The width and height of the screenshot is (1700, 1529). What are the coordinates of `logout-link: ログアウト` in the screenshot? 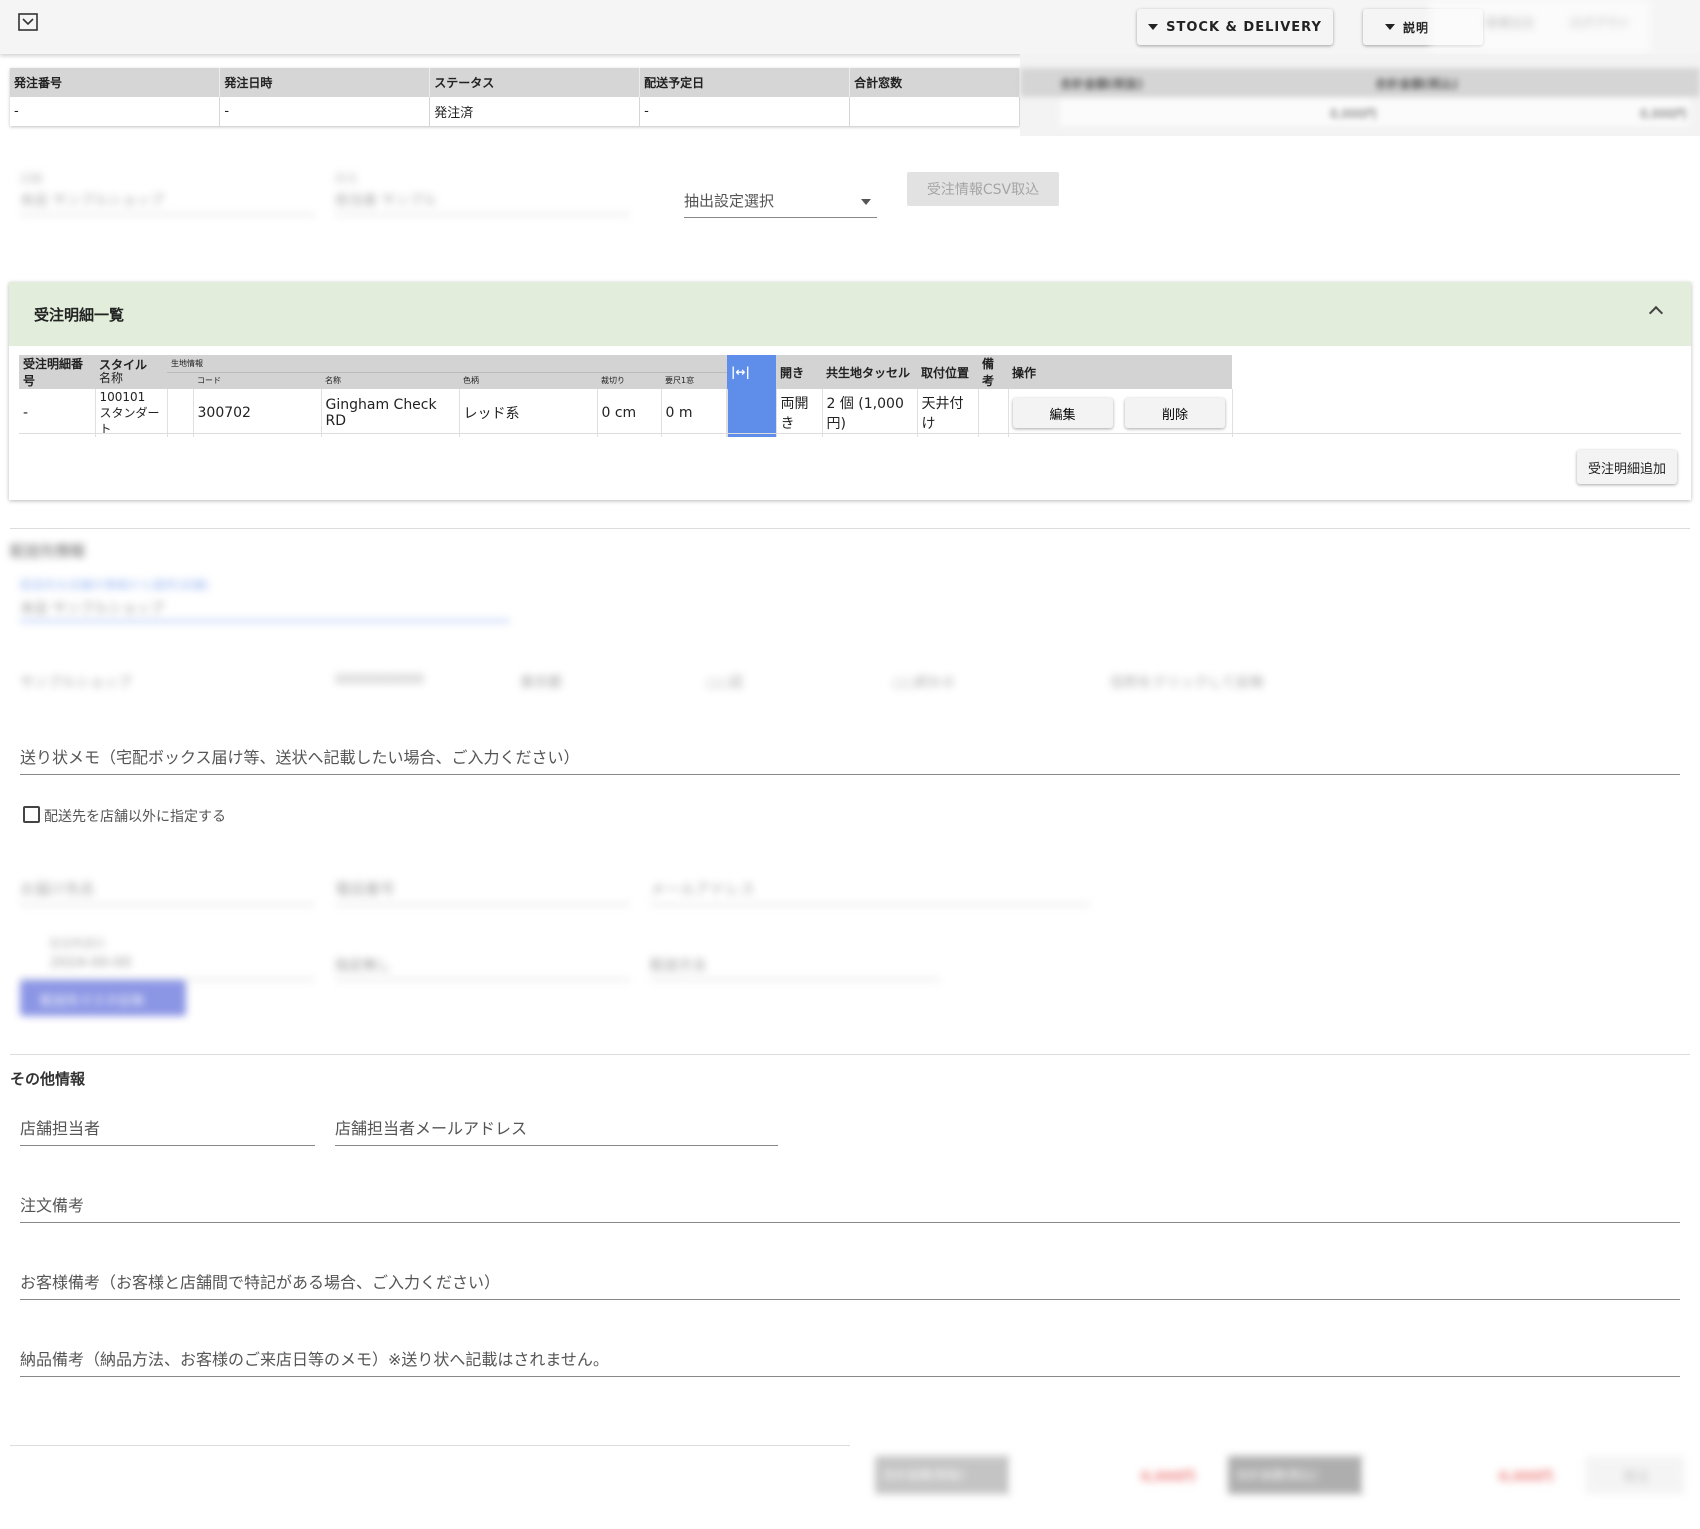 It's located at (1600, 22).